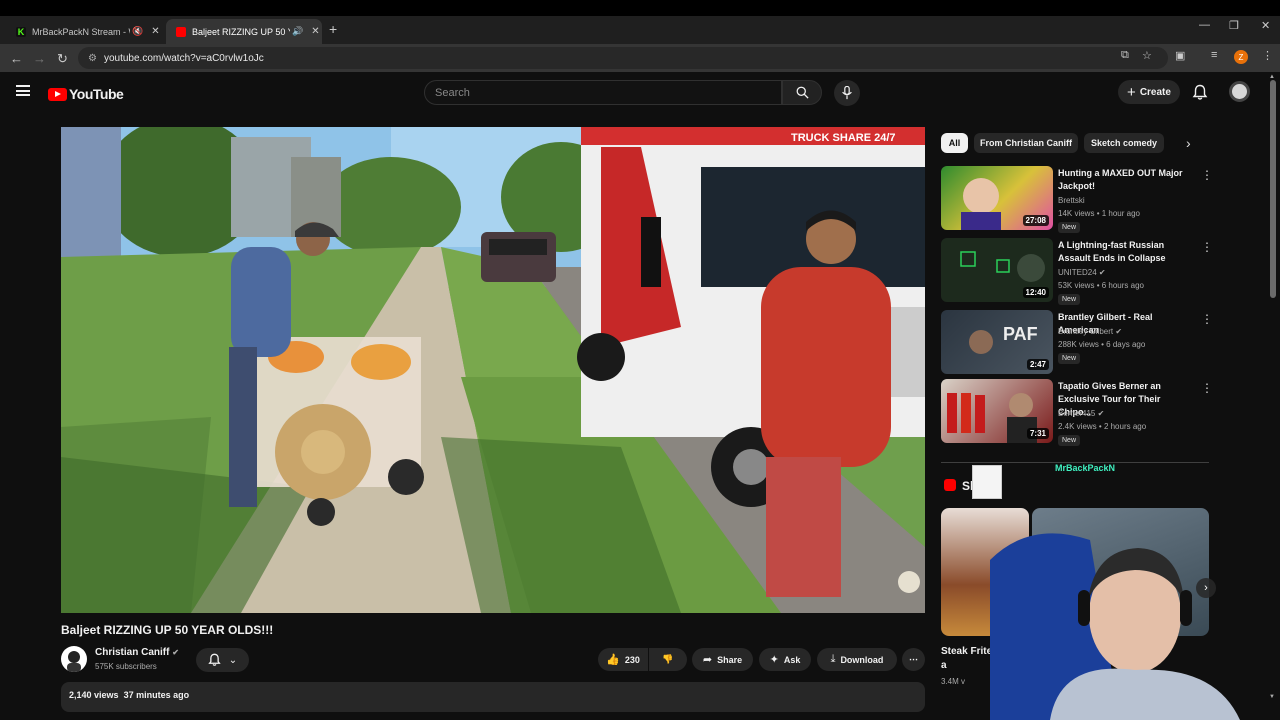 The image size is (1280, 720). What do you see at coordinates (1214, 55) in the screenshot?
I see `media-controls-icon: ≡` at bounding box center [1214, 55].